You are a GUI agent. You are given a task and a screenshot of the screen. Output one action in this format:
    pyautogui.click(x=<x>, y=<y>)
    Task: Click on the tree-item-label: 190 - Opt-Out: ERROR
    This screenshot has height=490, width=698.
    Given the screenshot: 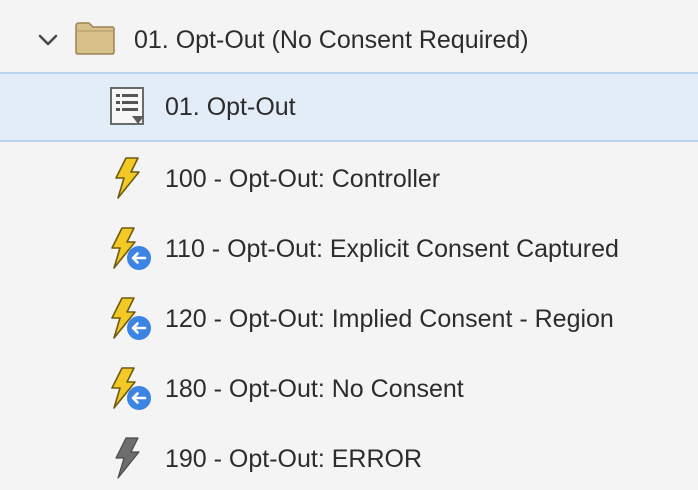 What is the action you would take?
    pyautogui.click(x=294, y=459)
    